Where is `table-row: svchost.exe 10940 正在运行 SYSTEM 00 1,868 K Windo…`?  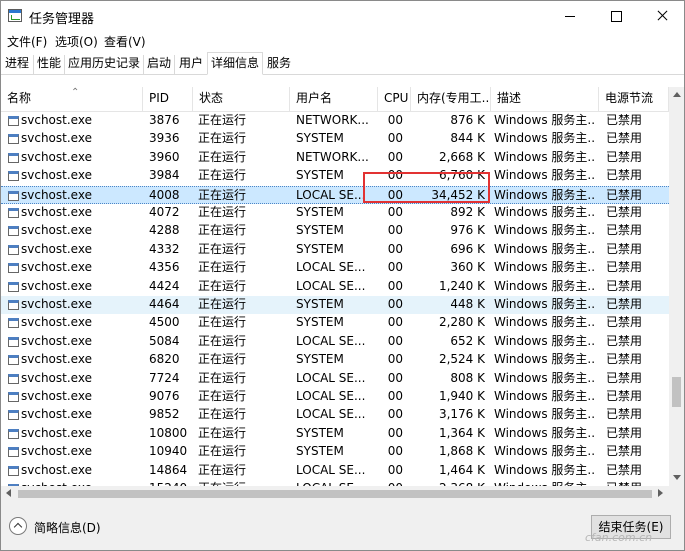
table-row: svchost.exe 10940 正在运行 SYSTEM 00 1,868 K Windo… is located at coordinates (335, 452).